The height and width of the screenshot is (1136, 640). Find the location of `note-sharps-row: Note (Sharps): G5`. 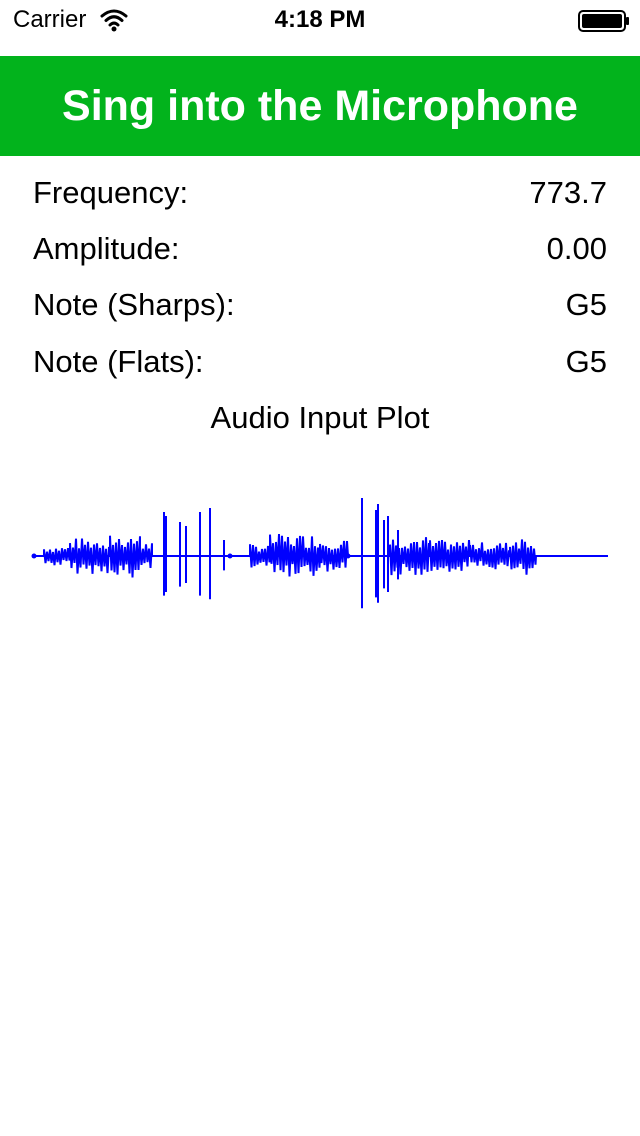

note-sharps-row: Note (Sharps): G5 is located at coordinates (320, 305).